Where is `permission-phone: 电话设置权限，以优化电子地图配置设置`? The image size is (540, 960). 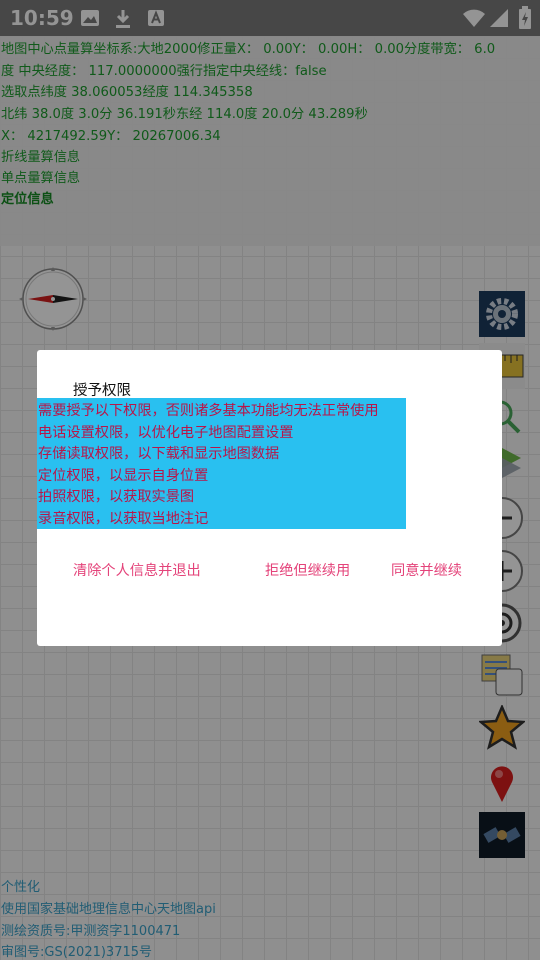
permission-phone: 电话设置权限，以优化电子地图配置设置 is located at coordinates (166, 433).